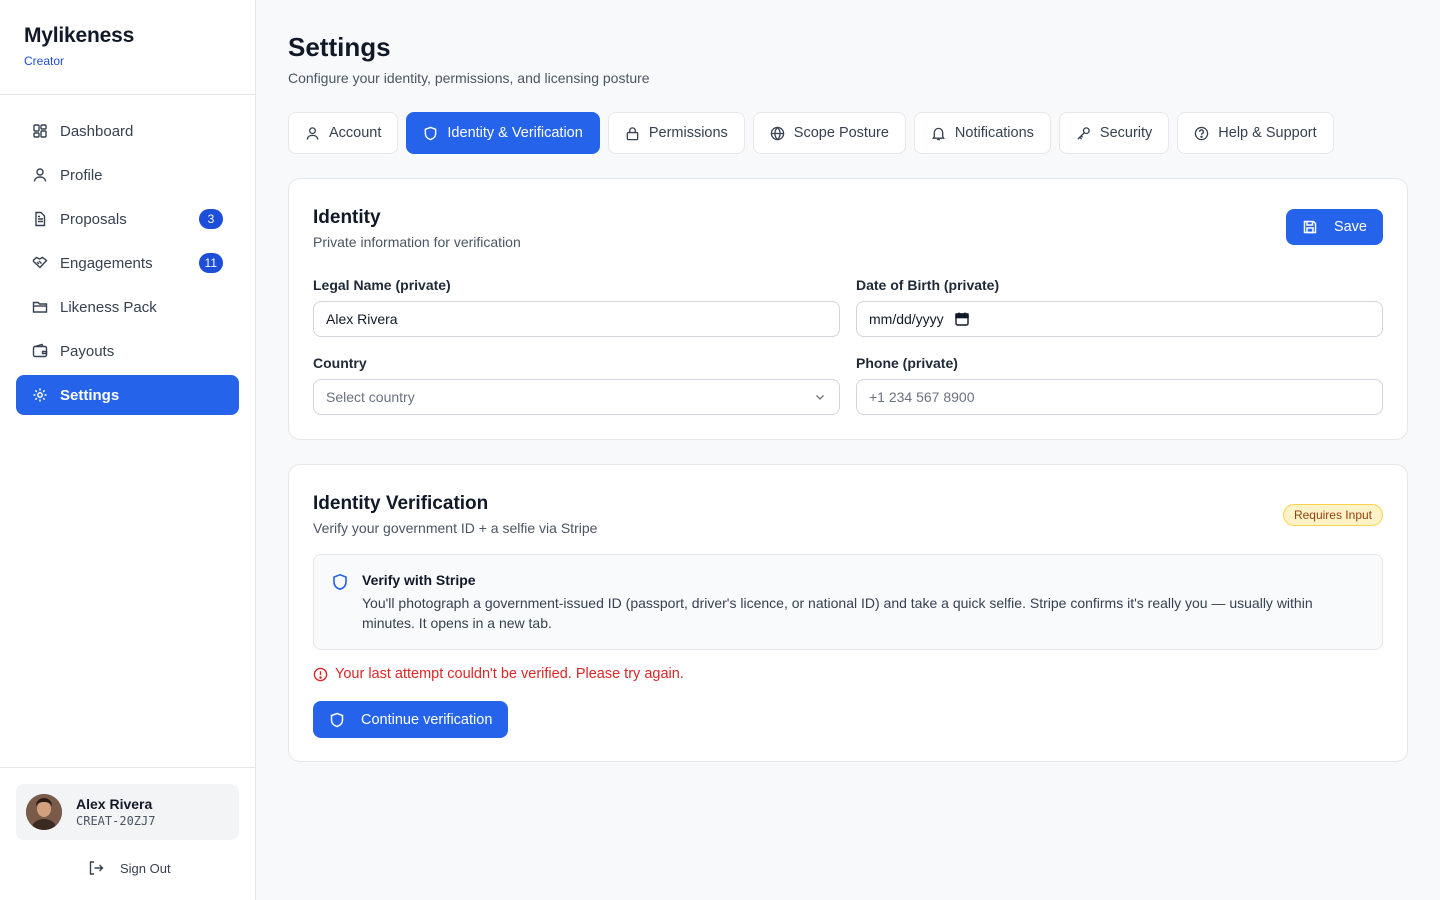  I want to click on tab-security: Security, so click(1114, 133).